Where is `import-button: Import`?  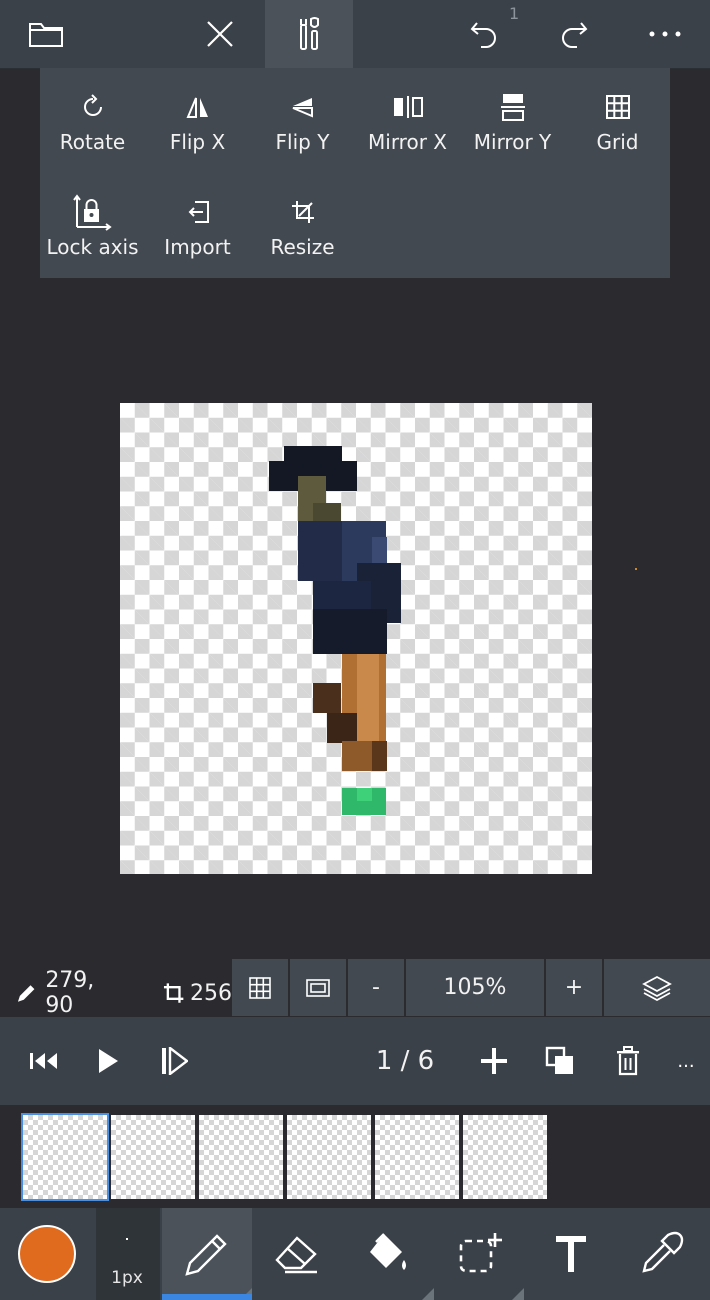 import-button: Import is located at coordinates (197, 225).